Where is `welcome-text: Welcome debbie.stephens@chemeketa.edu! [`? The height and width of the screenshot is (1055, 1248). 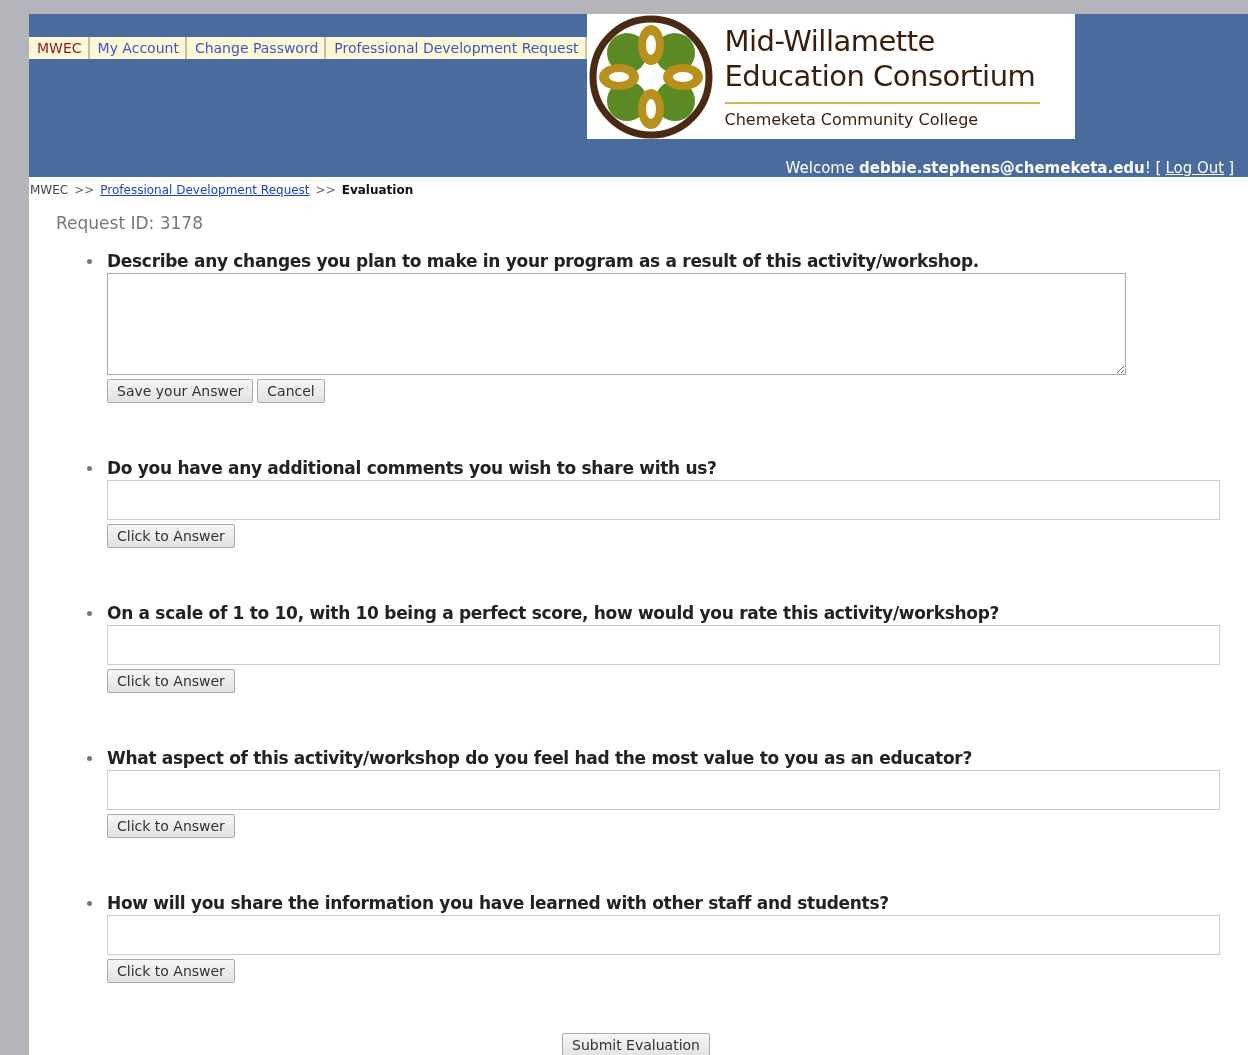
welcome-text: Welcome debbie.stephens@chemeketa.edu! [ is located at coordinates (973, 168).